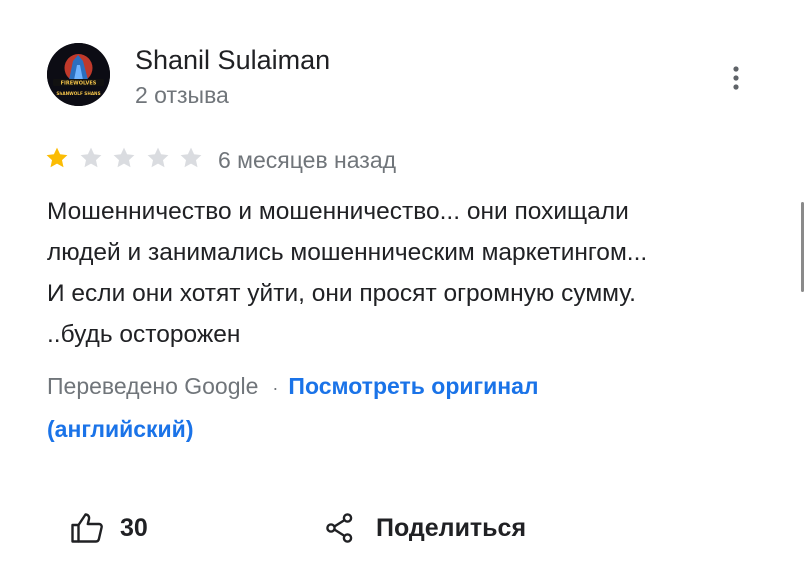 This screenshot has width=804, height=588. I want to click on view-original-language-link: (английский), so click(120, 429).